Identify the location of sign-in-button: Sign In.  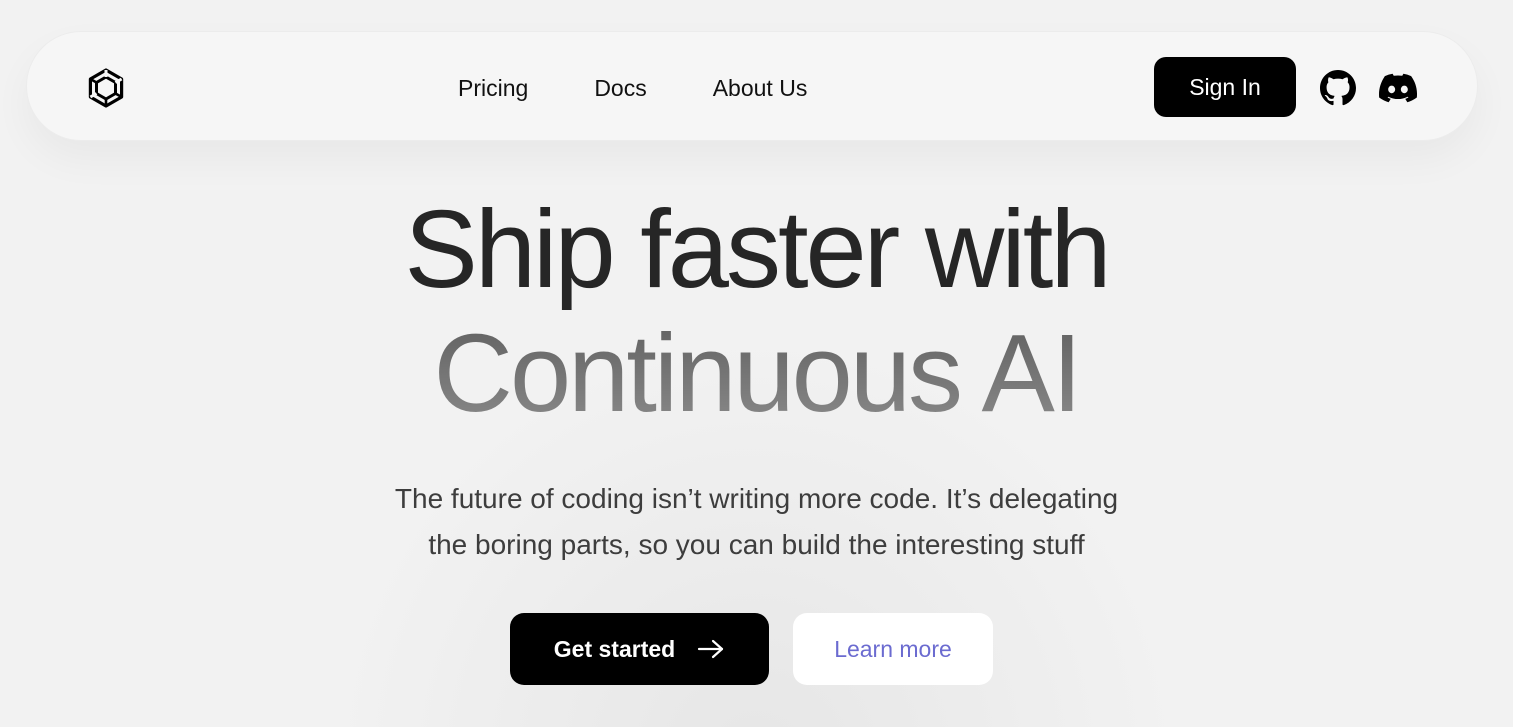
(1225, 87).